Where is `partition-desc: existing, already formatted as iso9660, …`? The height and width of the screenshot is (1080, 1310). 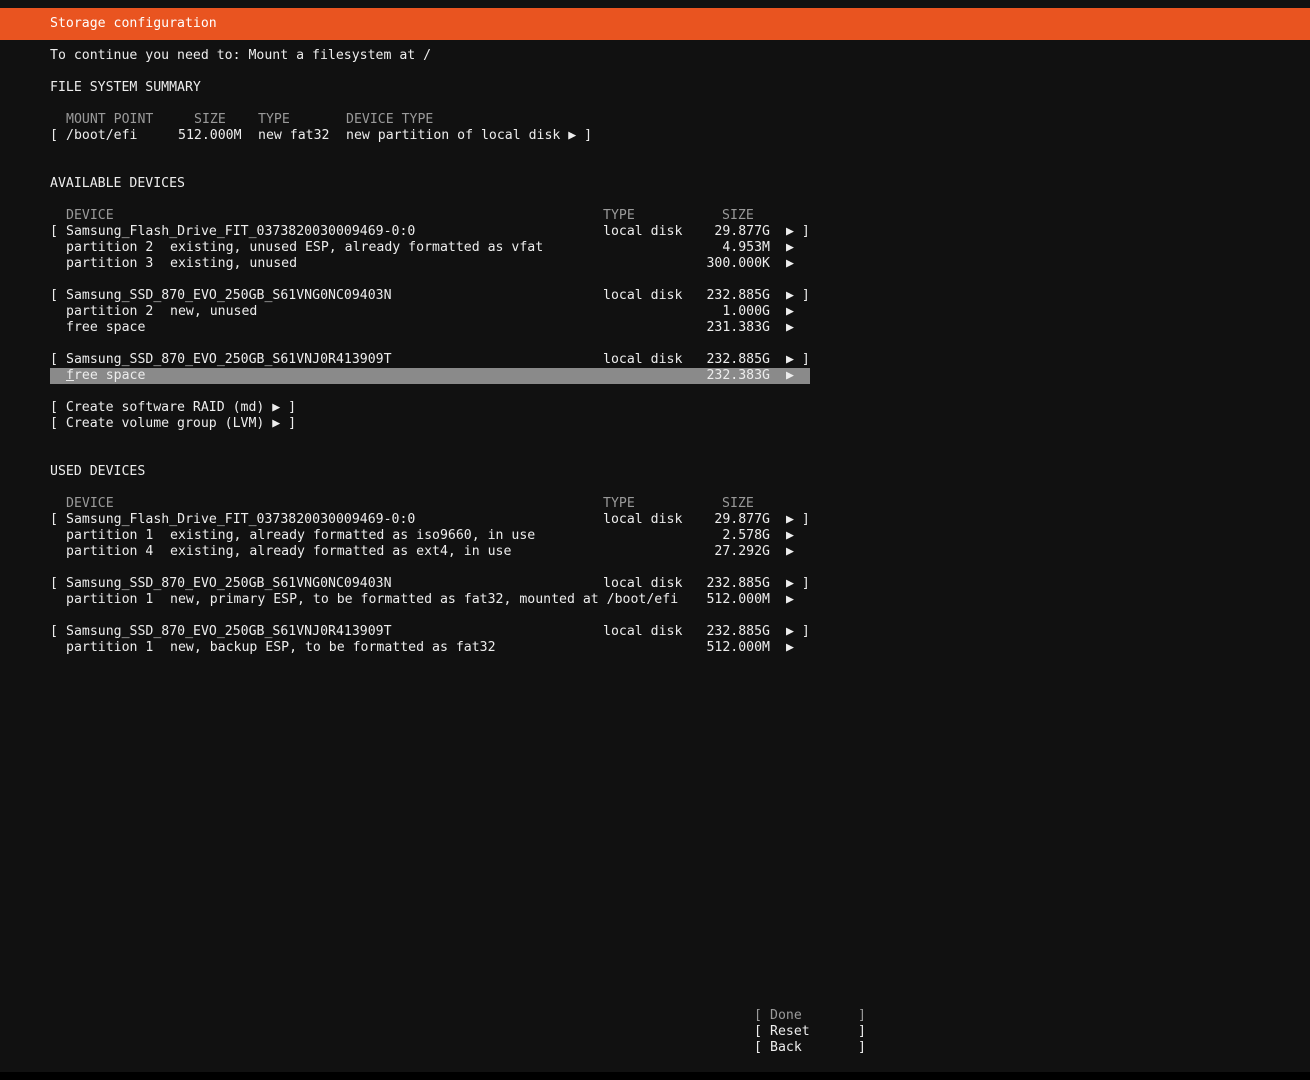 partition-desc: existing, already formatted as iso9660, … is located at coordinates (353, 535).